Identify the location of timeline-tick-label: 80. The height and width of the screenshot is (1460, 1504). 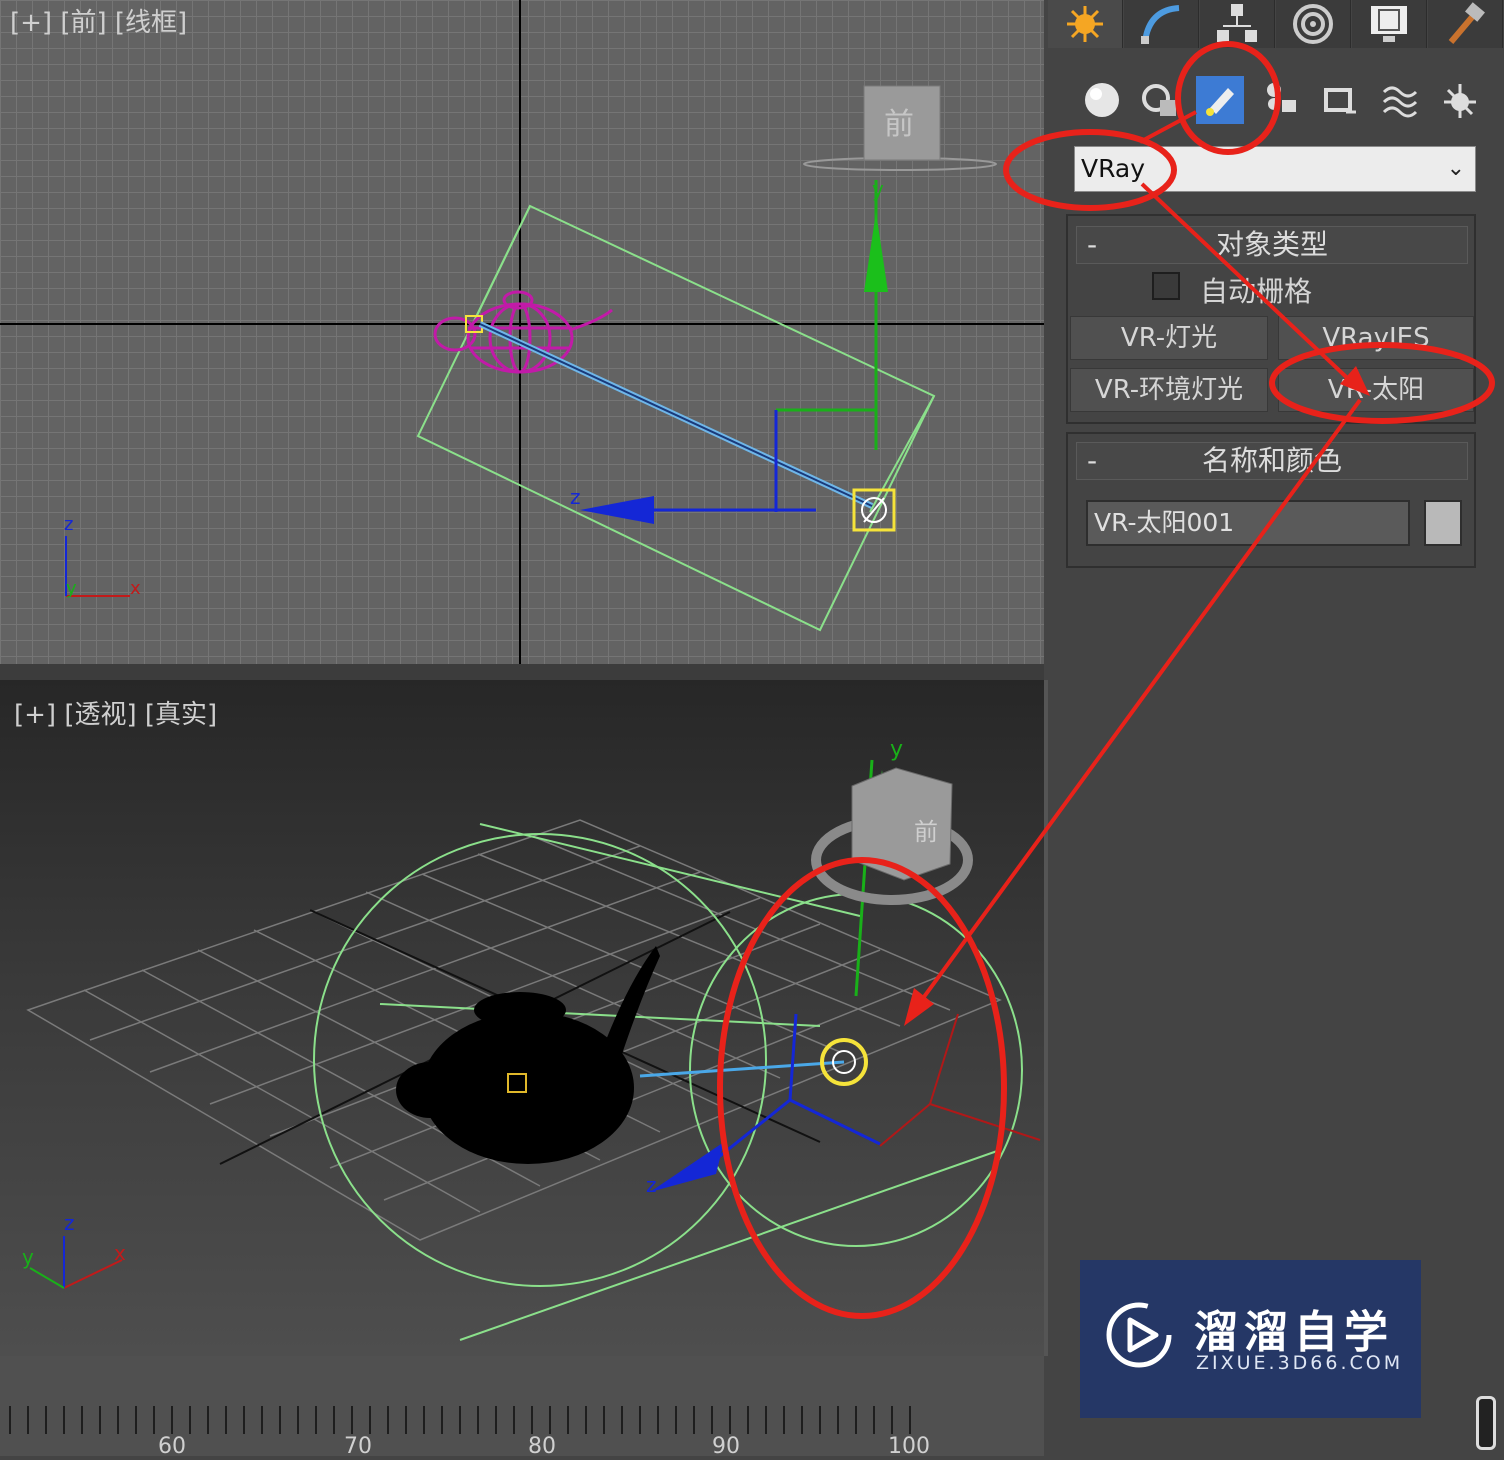
(542, 1446).